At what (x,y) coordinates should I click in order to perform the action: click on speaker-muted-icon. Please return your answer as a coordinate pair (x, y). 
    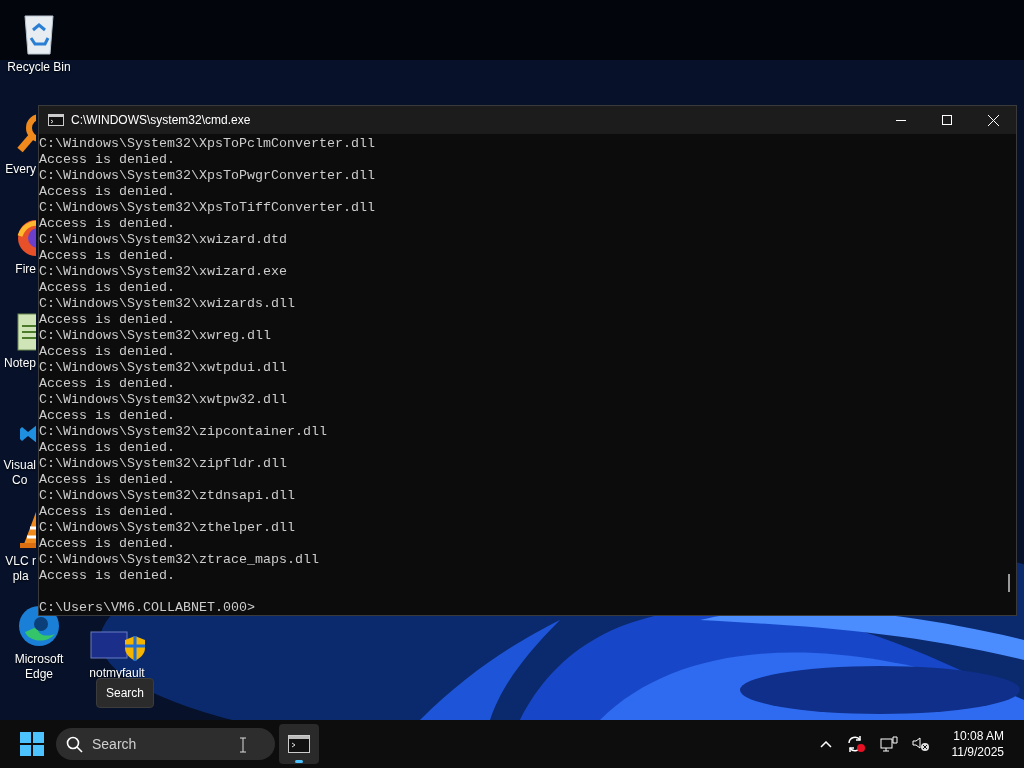
    Looking at the image, I should click on (920, 744).